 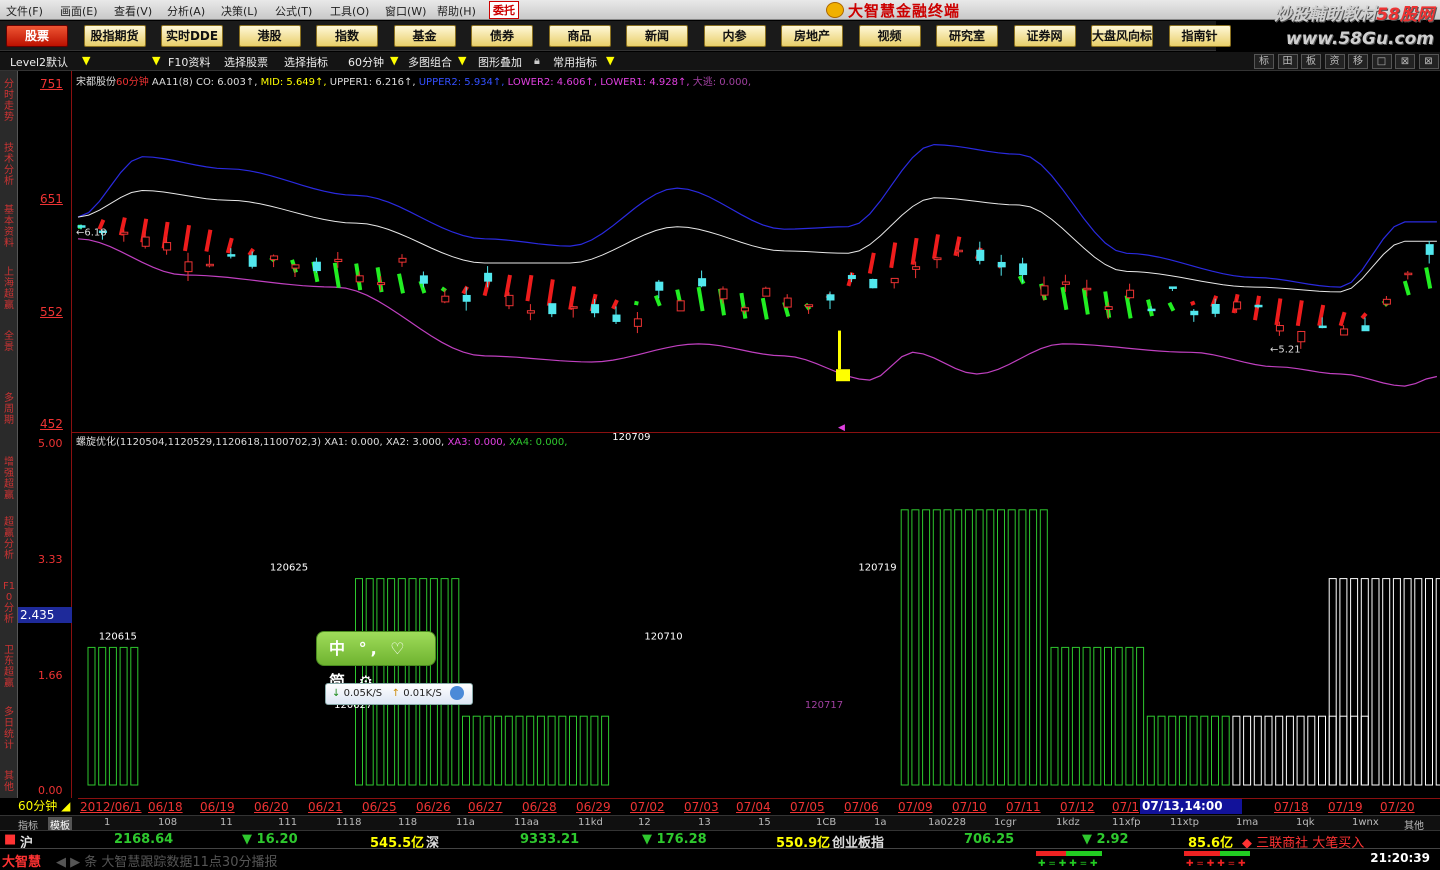 What do you see at coordinates (537, 61) in the screenshot?
I see `lock-icon: 🔒︎` at bounding box center [537, 61].